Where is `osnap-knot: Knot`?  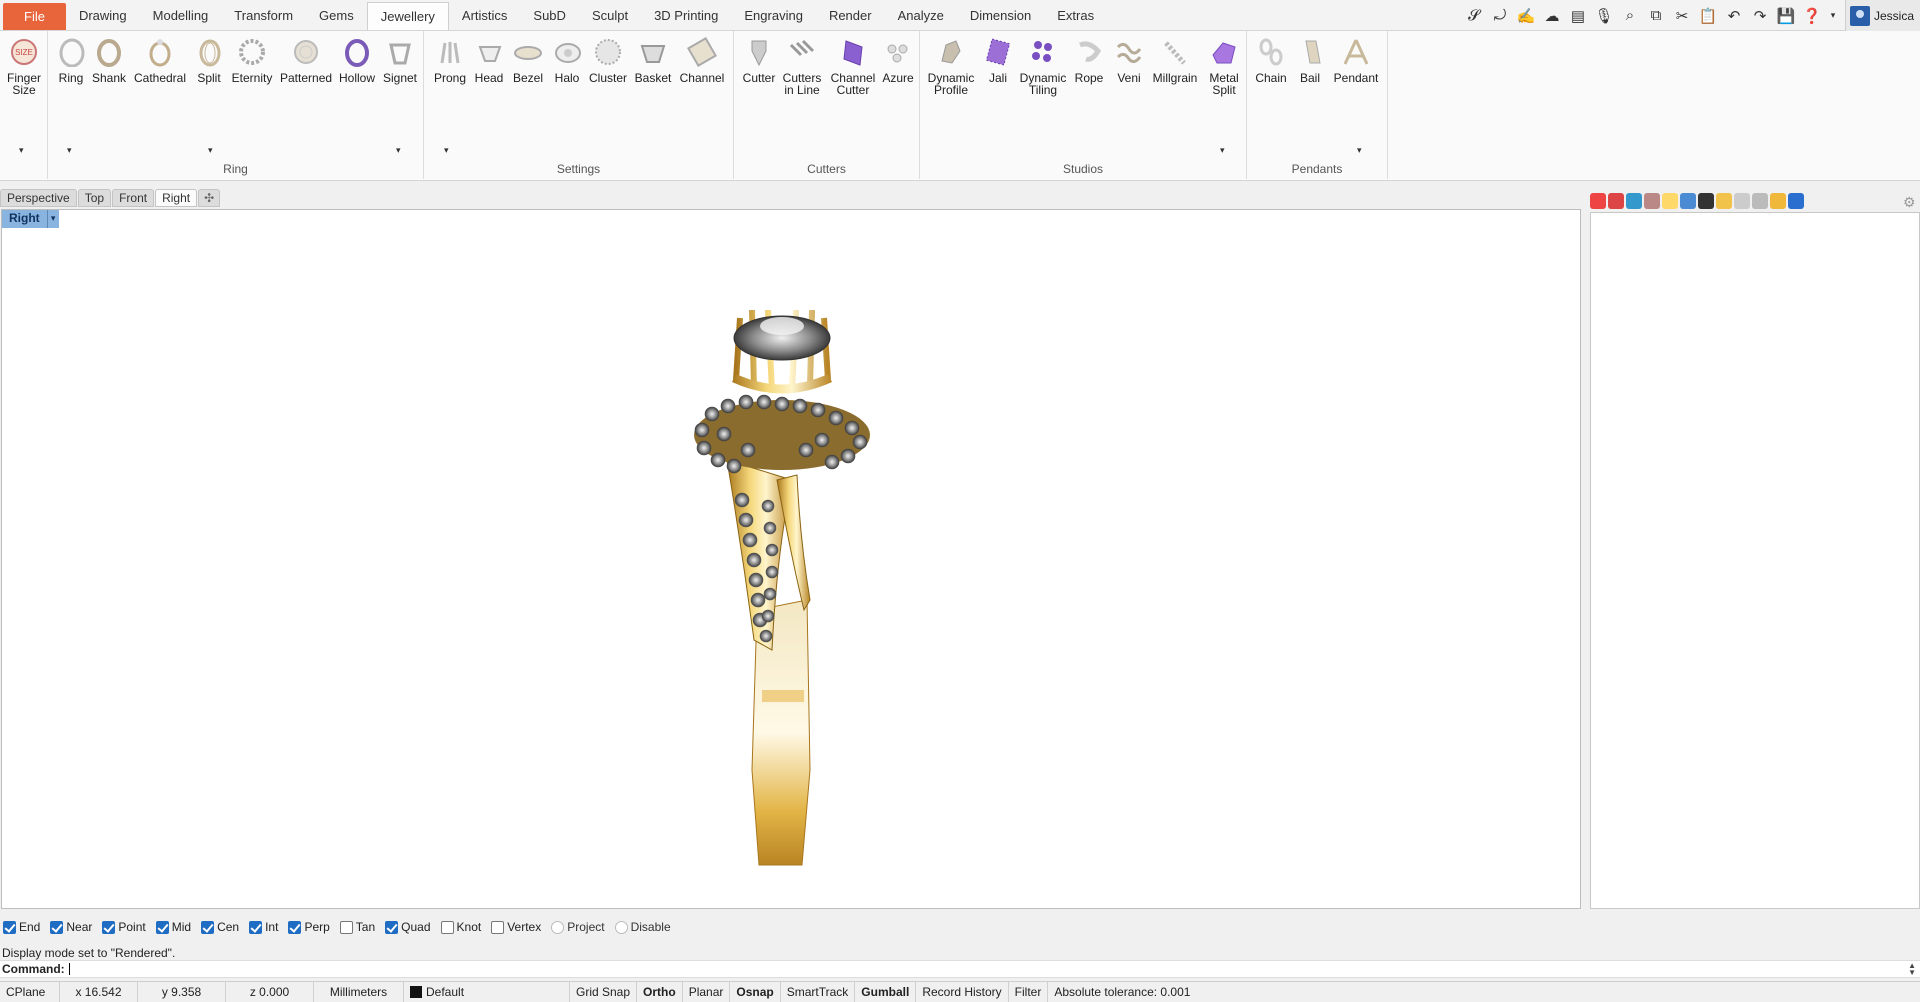 osnap-knot: Knot is located at coordinates (460, 927).